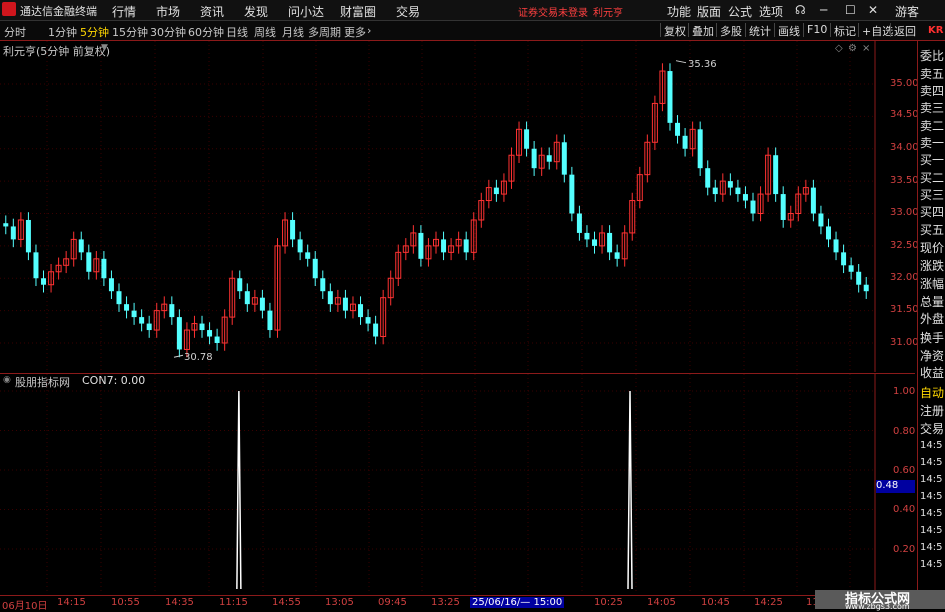 The width and height of the screenshot is (945, 612). I want to click on btn-fuquan: 复权, so click(673, 30).